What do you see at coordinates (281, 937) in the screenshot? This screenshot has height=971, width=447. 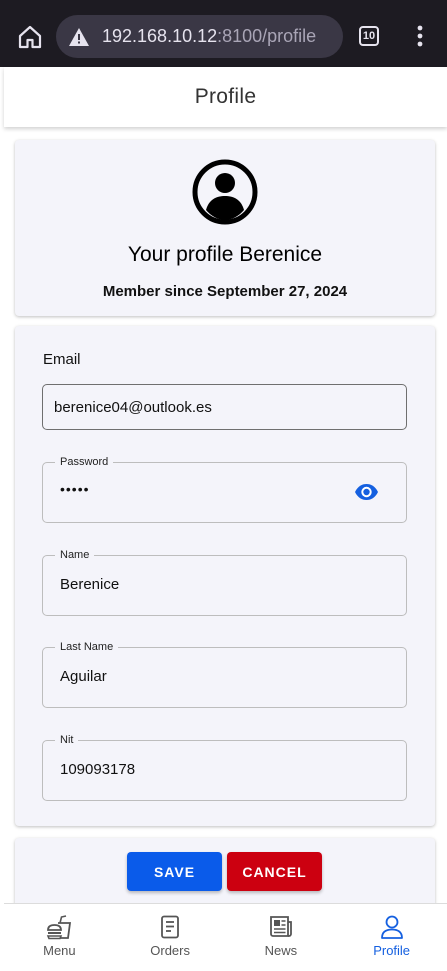 I see `tab-news: News` at bounding box center [281, 937].